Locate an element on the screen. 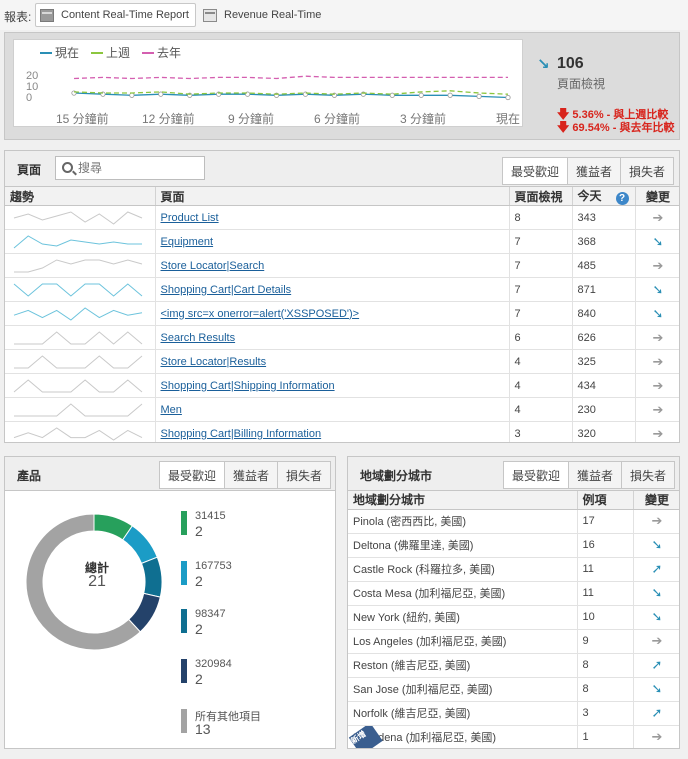  table-row: Store Locator|Search 7 485 ➔ is located at coordinates (342, 265).